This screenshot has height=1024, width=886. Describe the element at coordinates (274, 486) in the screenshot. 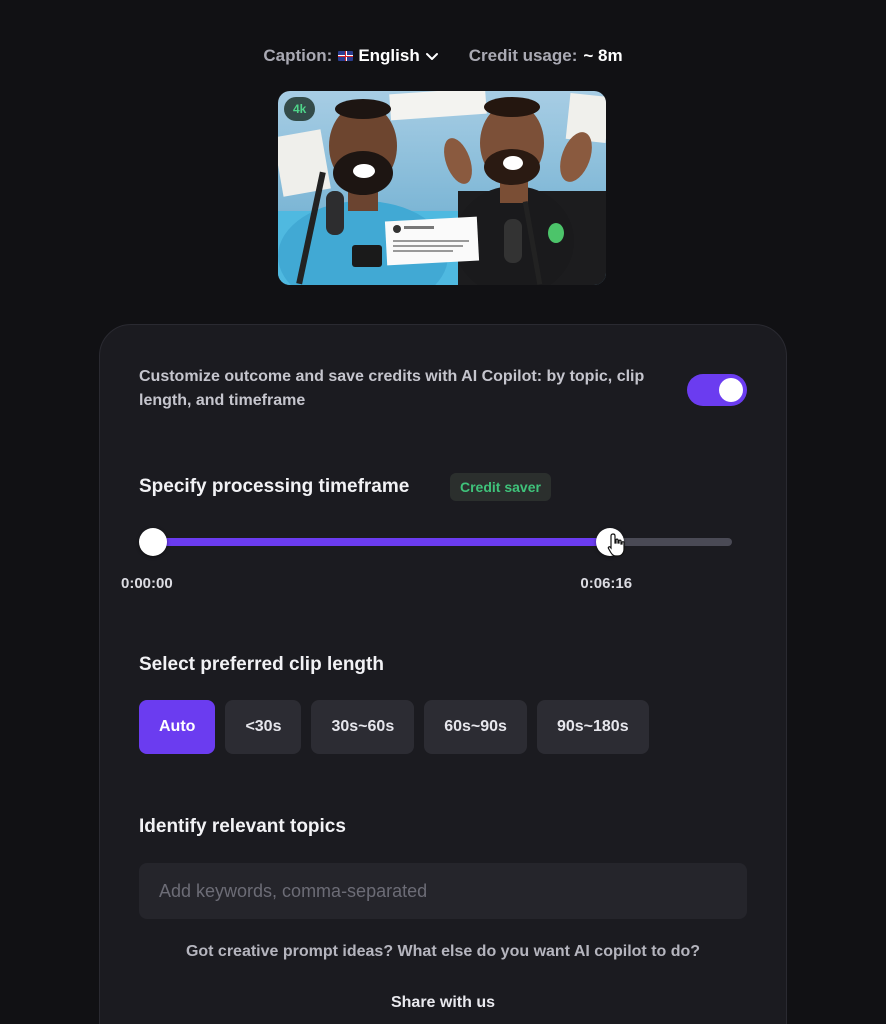

I see `timeframe-title: Specify processing timeframe` at that location.